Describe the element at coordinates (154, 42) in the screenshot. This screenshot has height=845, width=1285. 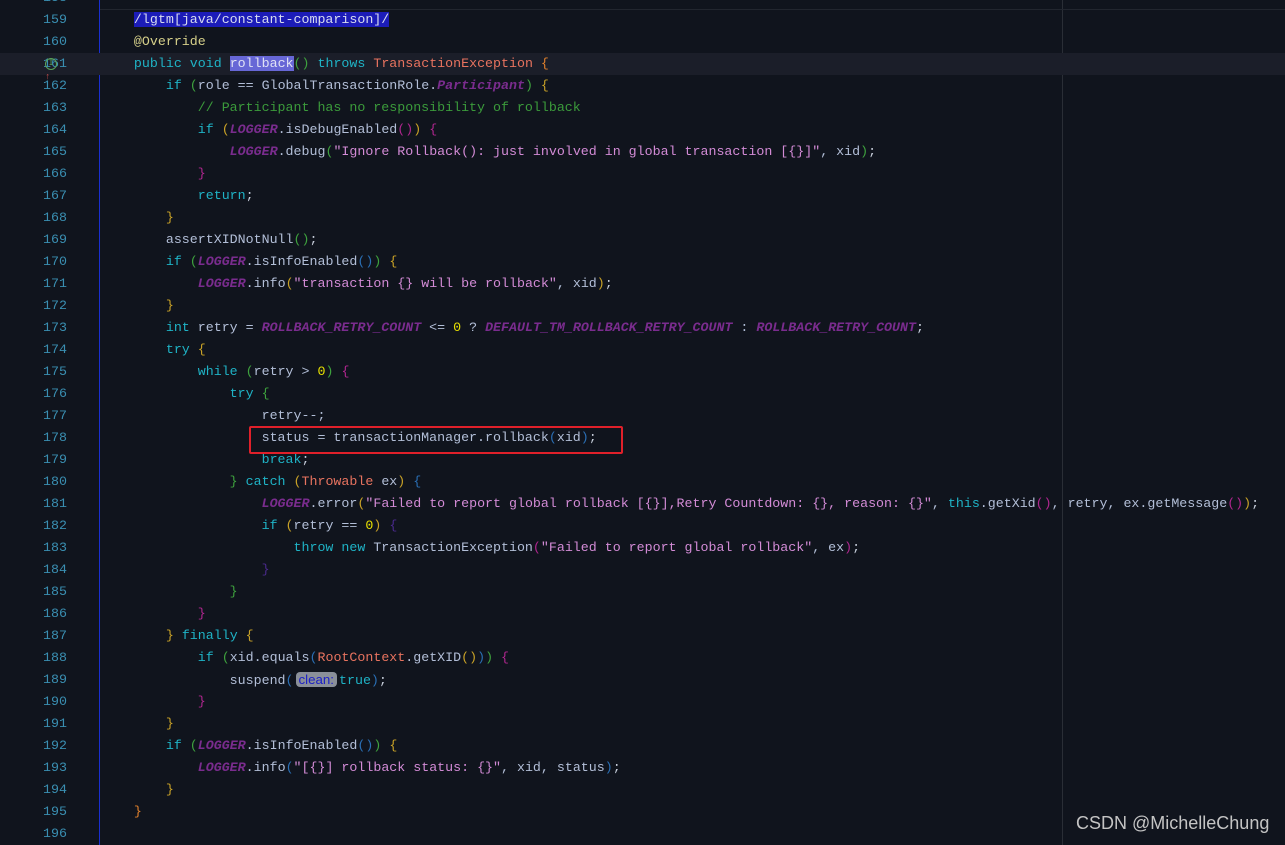
I see `code-text: @Override` at that location.